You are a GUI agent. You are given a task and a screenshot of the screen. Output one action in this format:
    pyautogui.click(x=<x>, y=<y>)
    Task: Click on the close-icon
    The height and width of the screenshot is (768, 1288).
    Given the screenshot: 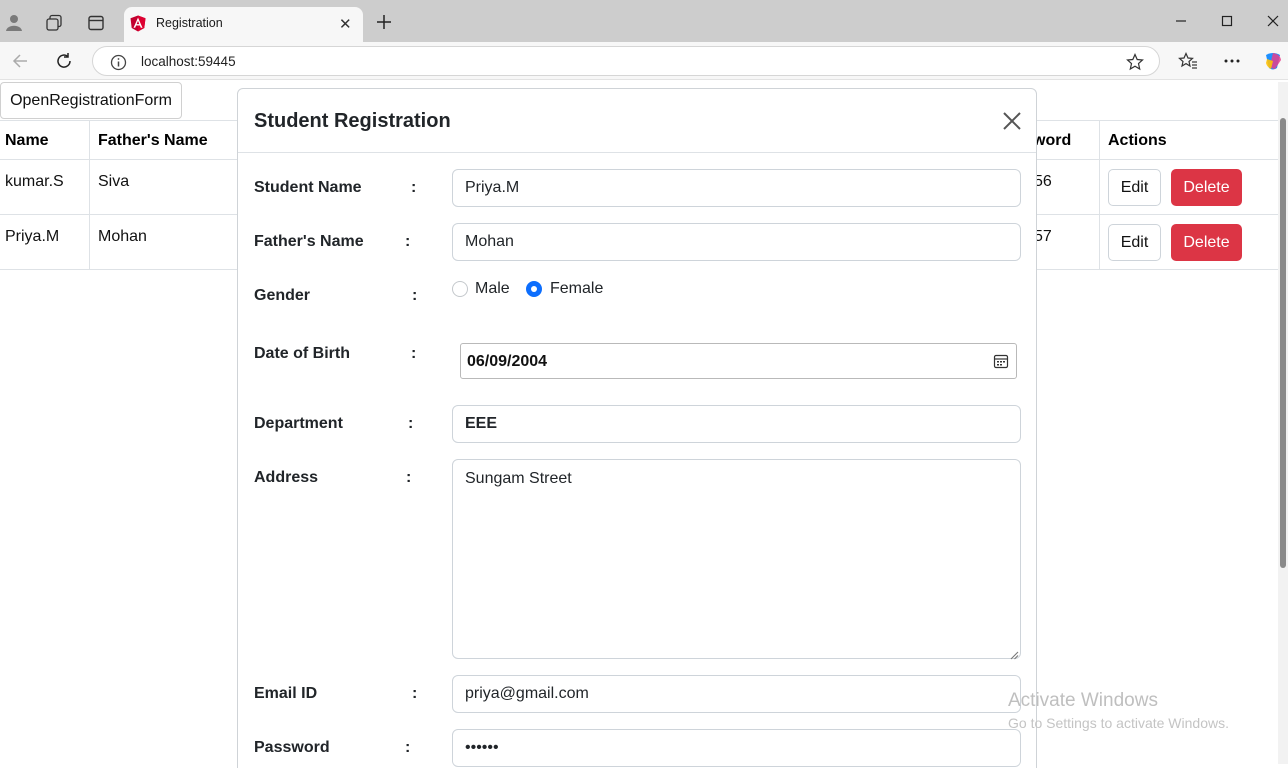 What is the action you would take?
    pyautogui.click(x=1012, y=121)
    